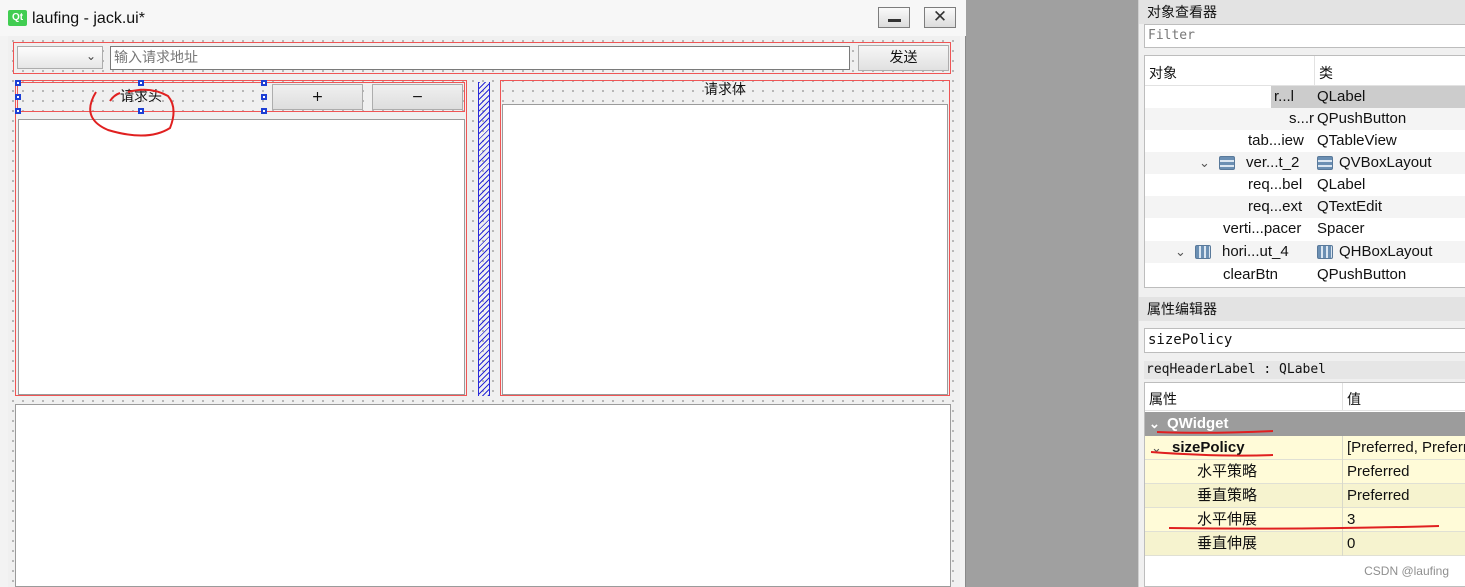 The image size is (1465, 587). What do you see at coordinates (1406, 571) in the screenshot?
I see `watermark: CSDN @laufing` at bounding box center [1406, 571].